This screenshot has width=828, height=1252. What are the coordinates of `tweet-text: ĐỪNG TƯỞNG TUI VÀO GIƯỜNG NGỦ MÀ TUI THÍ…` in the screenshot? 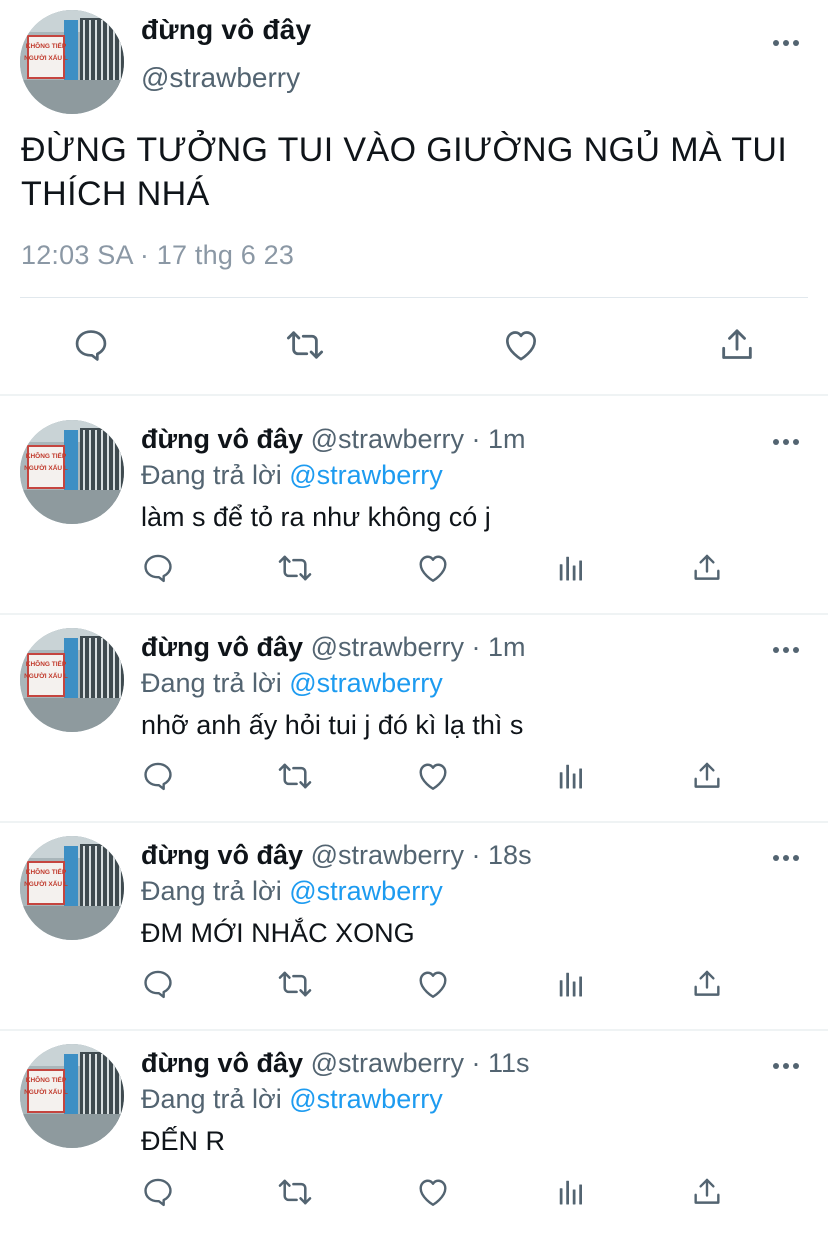 It's located at (404, 172).